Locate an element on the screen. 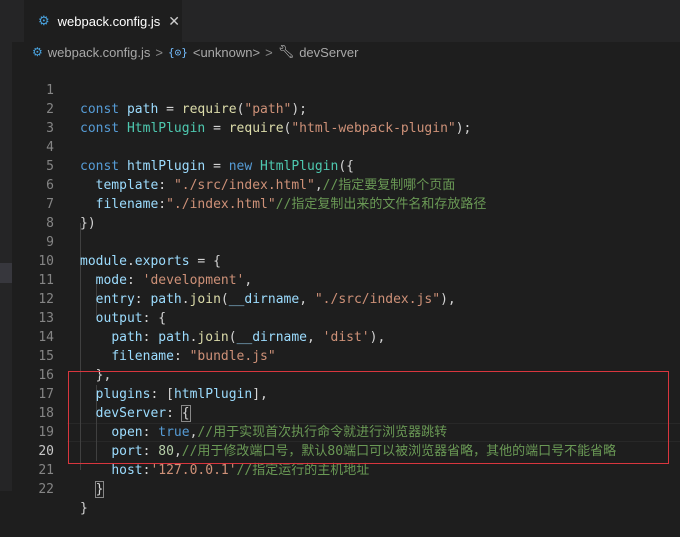 The width and height of the screenshot is (680, 537). symbol-icon: {⊙} is located at coordinates (177, 52).